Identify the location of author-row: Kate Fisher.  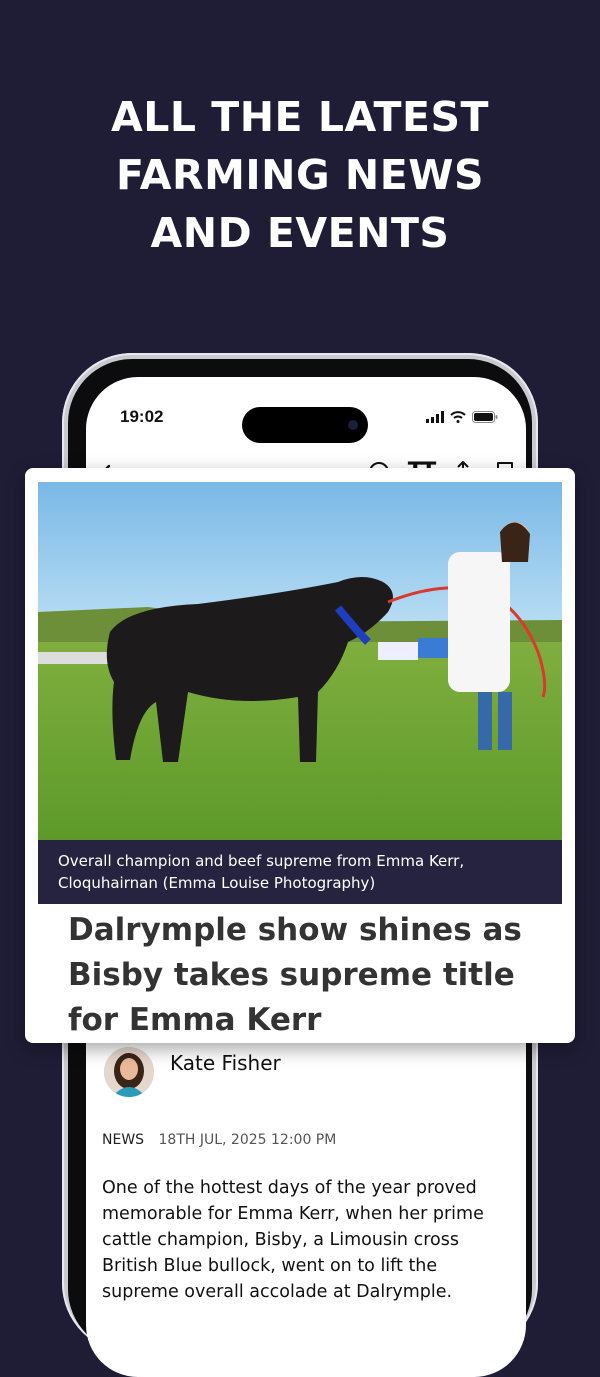
(192, 1072).